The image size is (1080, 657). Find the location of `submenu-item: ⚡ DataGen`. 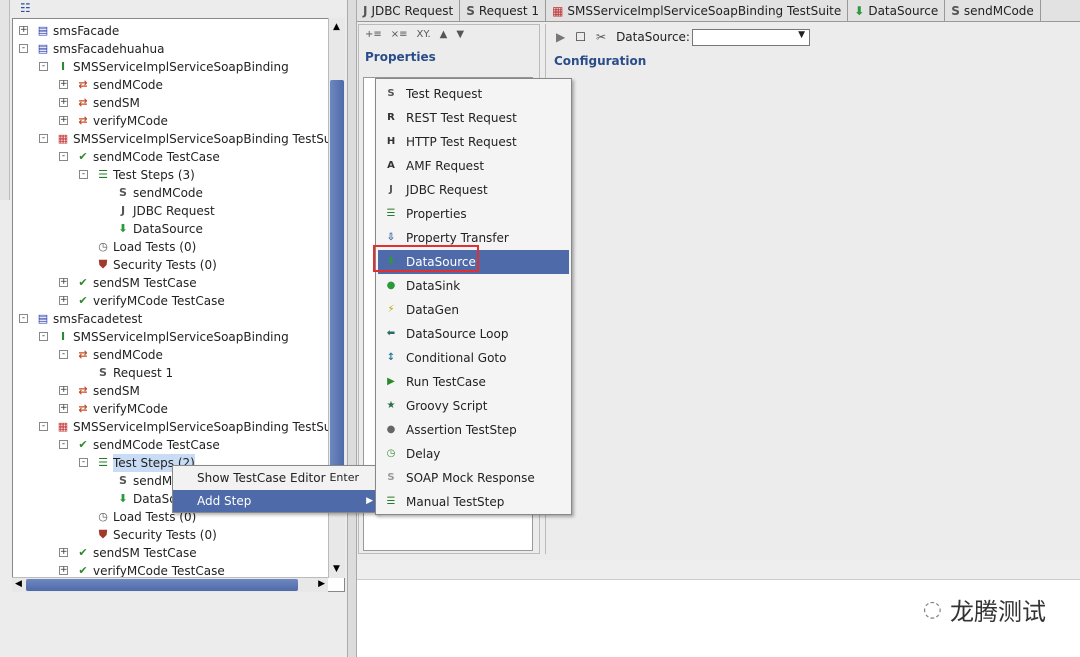

submenu-item: ⚡ DataGen is located at coordinates (473, 310).